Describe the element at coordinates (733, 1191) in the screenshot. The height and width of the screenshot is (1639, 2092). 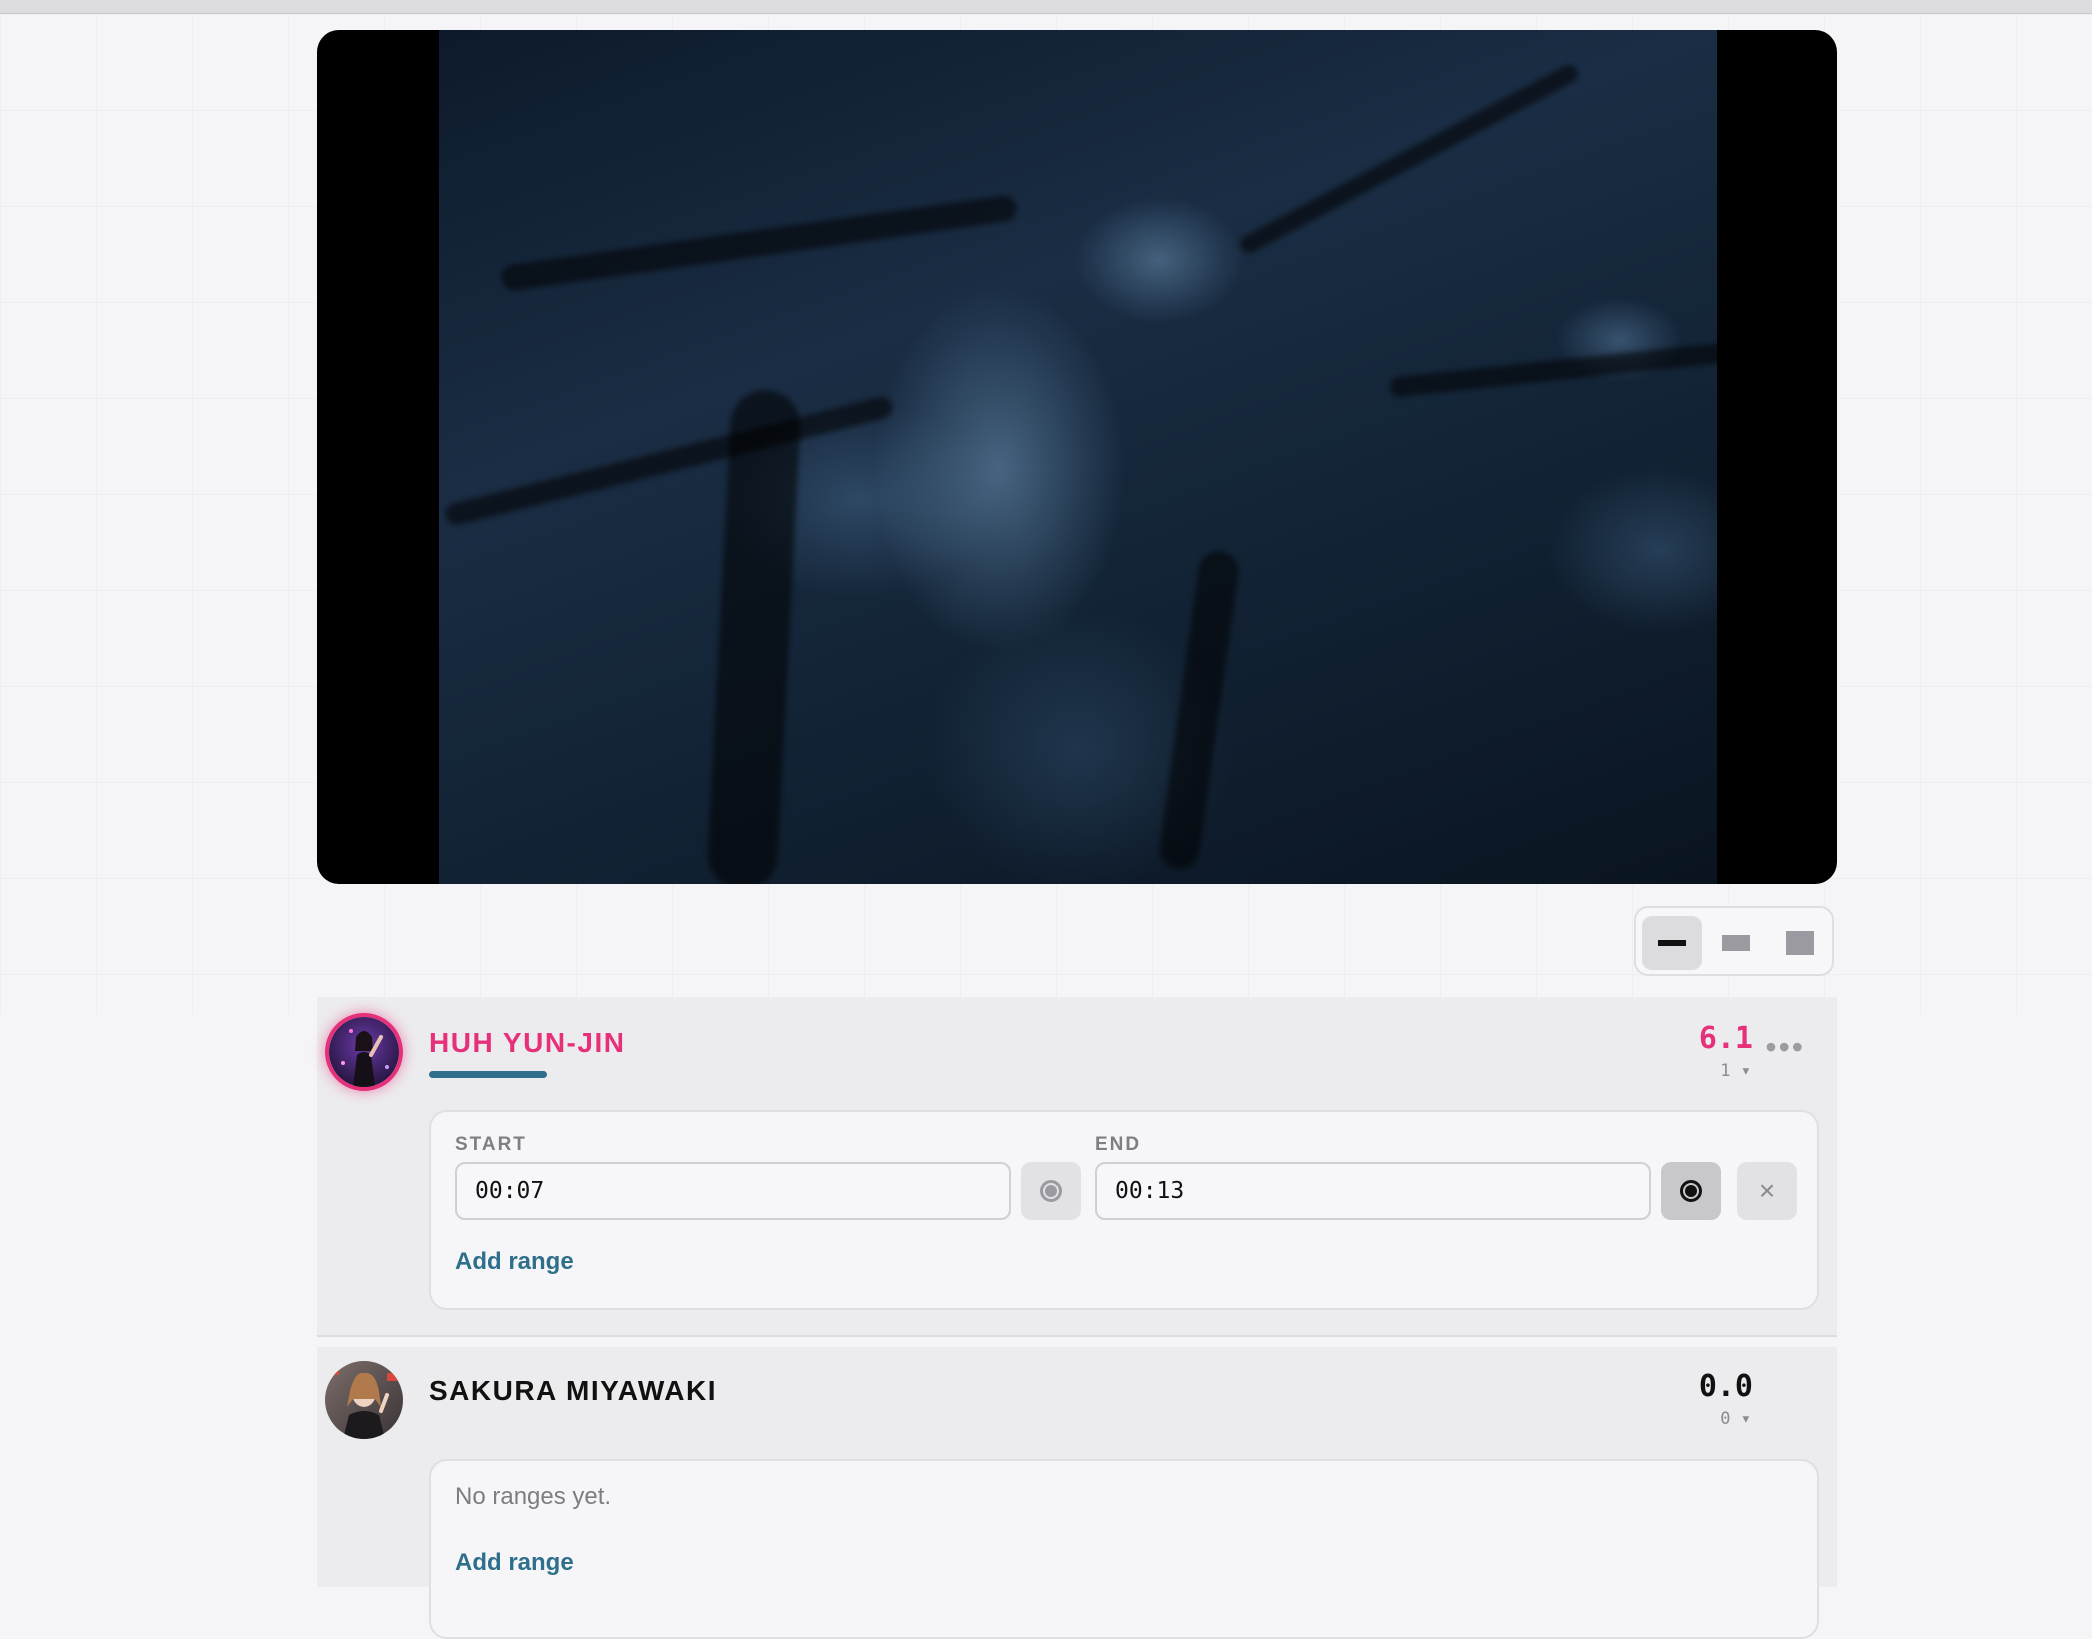
I see `start-time-input: 00:07` at that location.